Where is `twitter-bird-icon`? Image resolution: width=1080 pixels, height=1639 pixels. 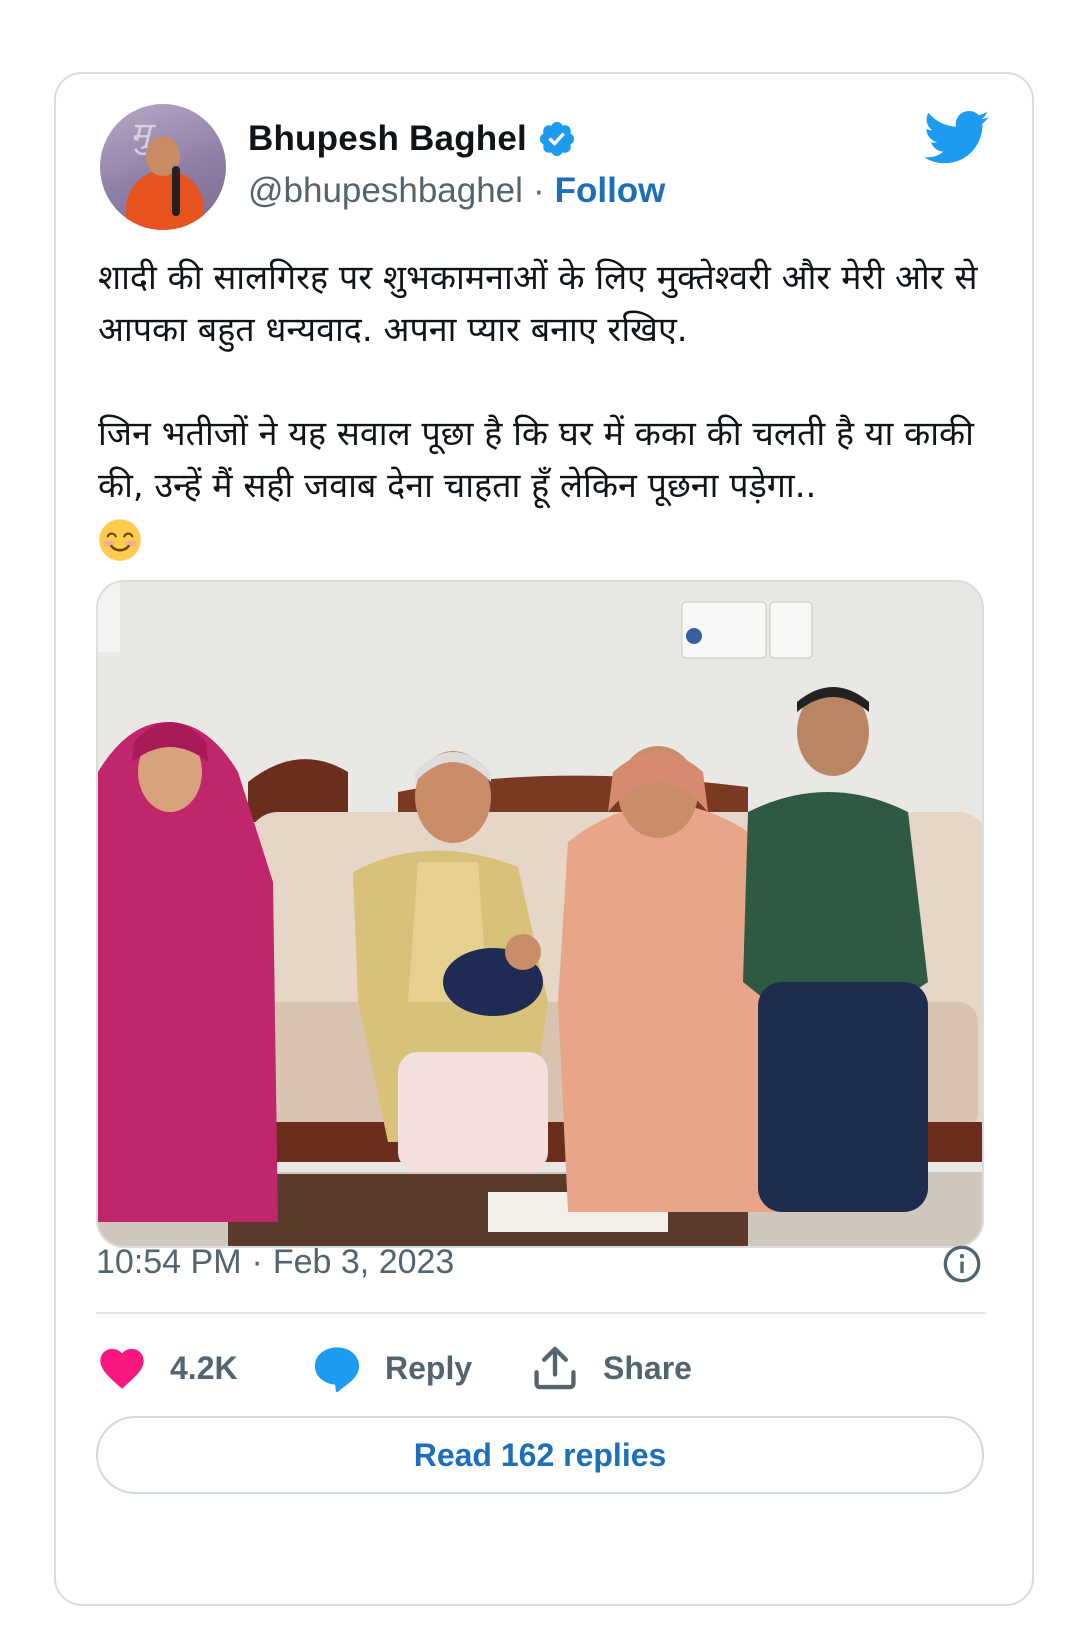
twitter-bird-icon is located at coordinates (957, 138).